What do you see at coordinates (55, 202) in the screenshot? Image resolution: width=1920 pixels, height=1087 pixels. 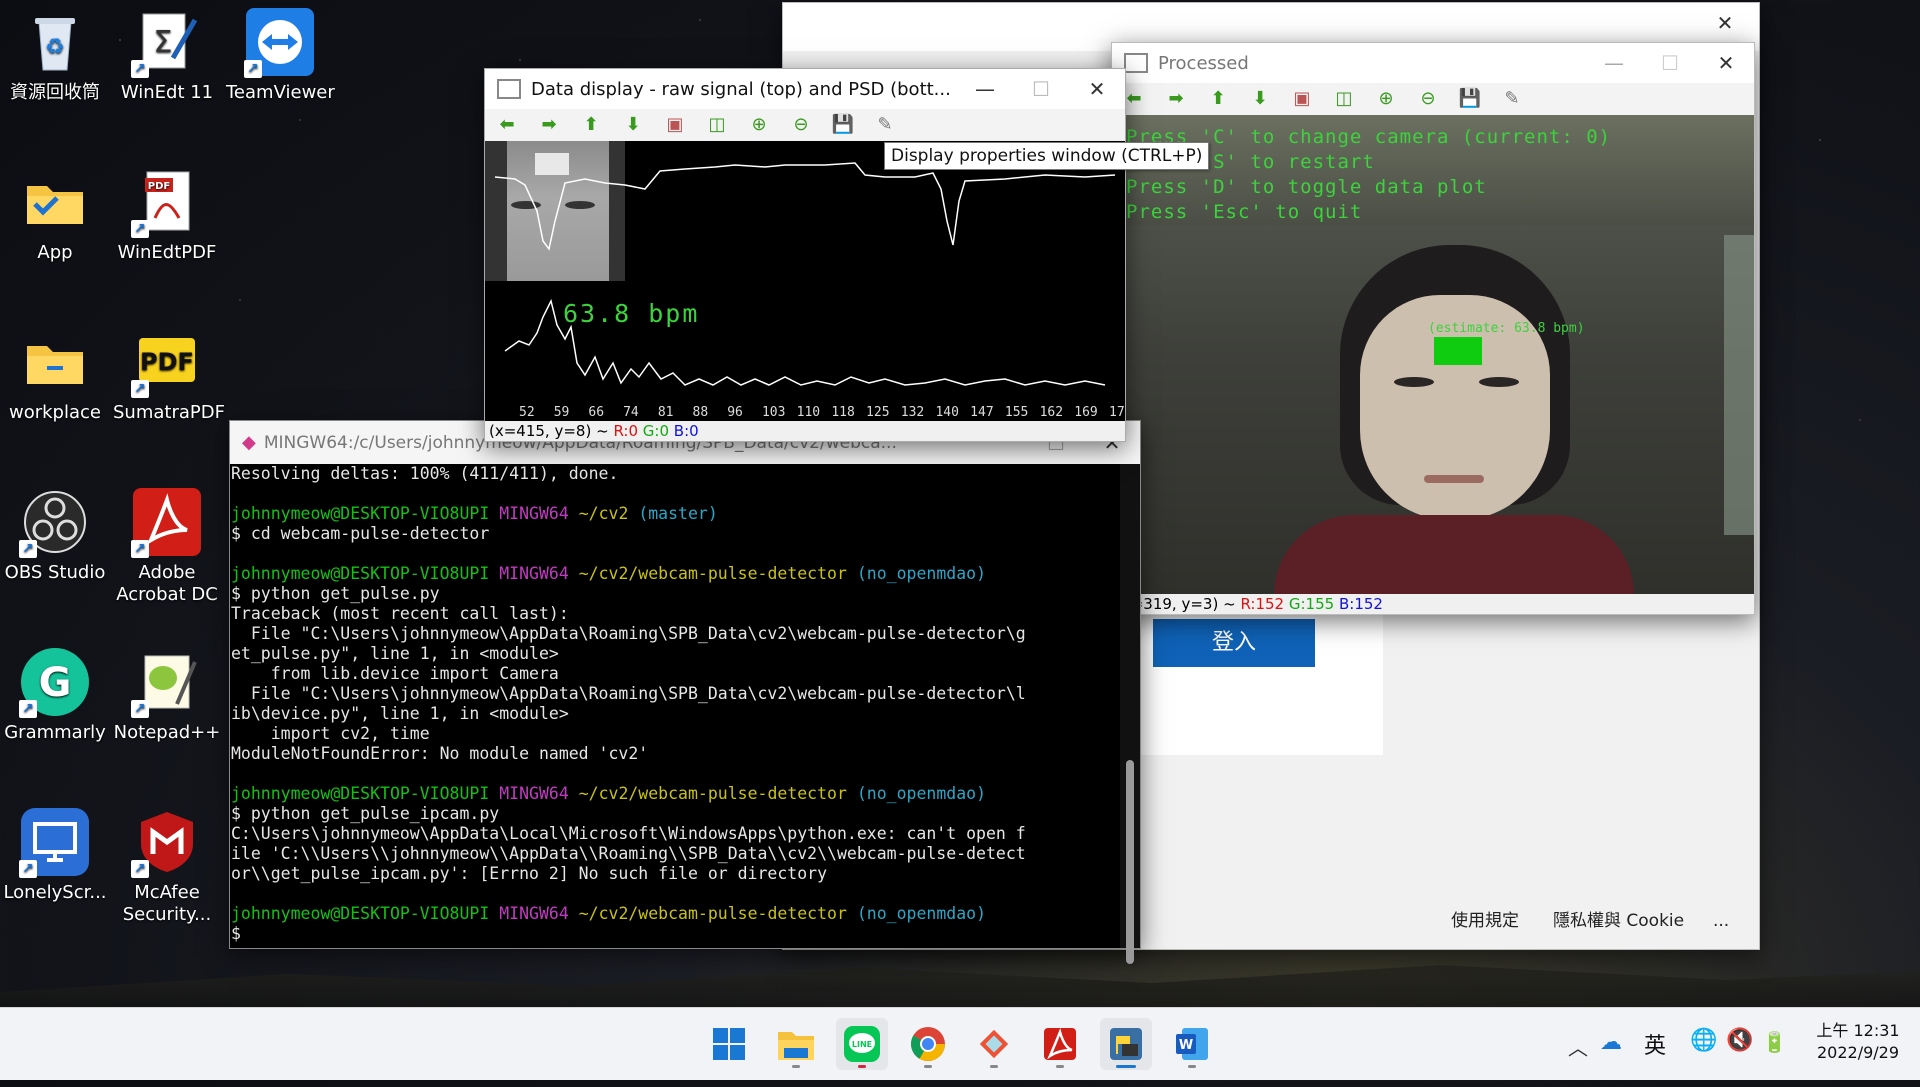 I see `folder-icon` at bounding box center [55, 202].